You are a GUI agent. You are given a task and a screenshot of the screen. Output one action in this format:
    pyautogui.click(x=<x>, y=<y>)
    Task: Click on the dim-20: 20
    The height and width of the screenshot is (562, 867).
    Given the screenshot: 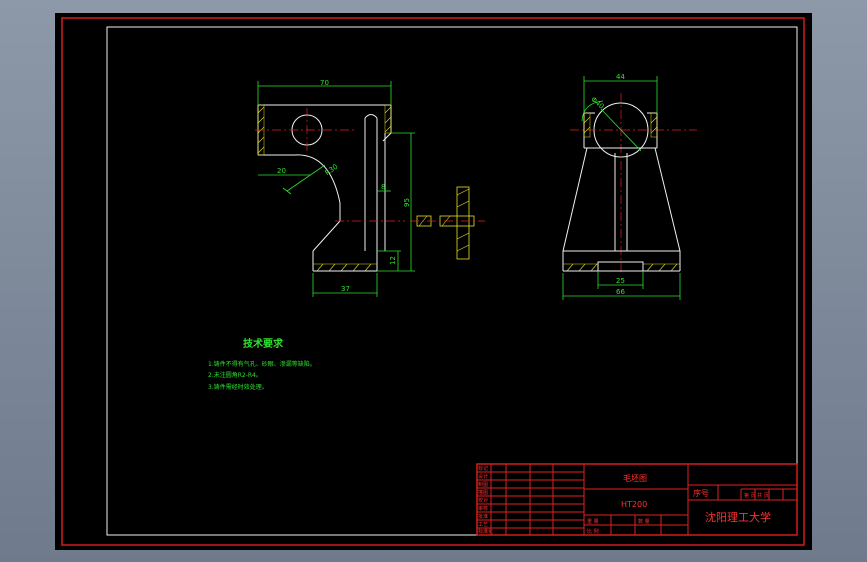 What is the action you would take?
    pyautogui.click(x=281, y=171)
    